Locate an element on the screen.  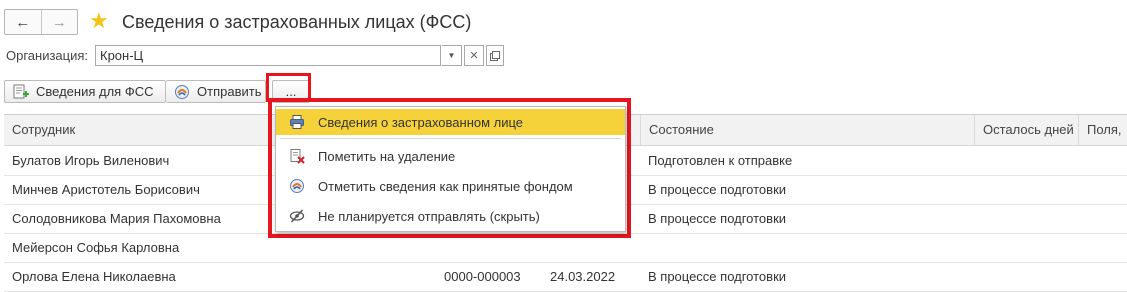
send-button: Отправить is located at coordinates (216, 91).